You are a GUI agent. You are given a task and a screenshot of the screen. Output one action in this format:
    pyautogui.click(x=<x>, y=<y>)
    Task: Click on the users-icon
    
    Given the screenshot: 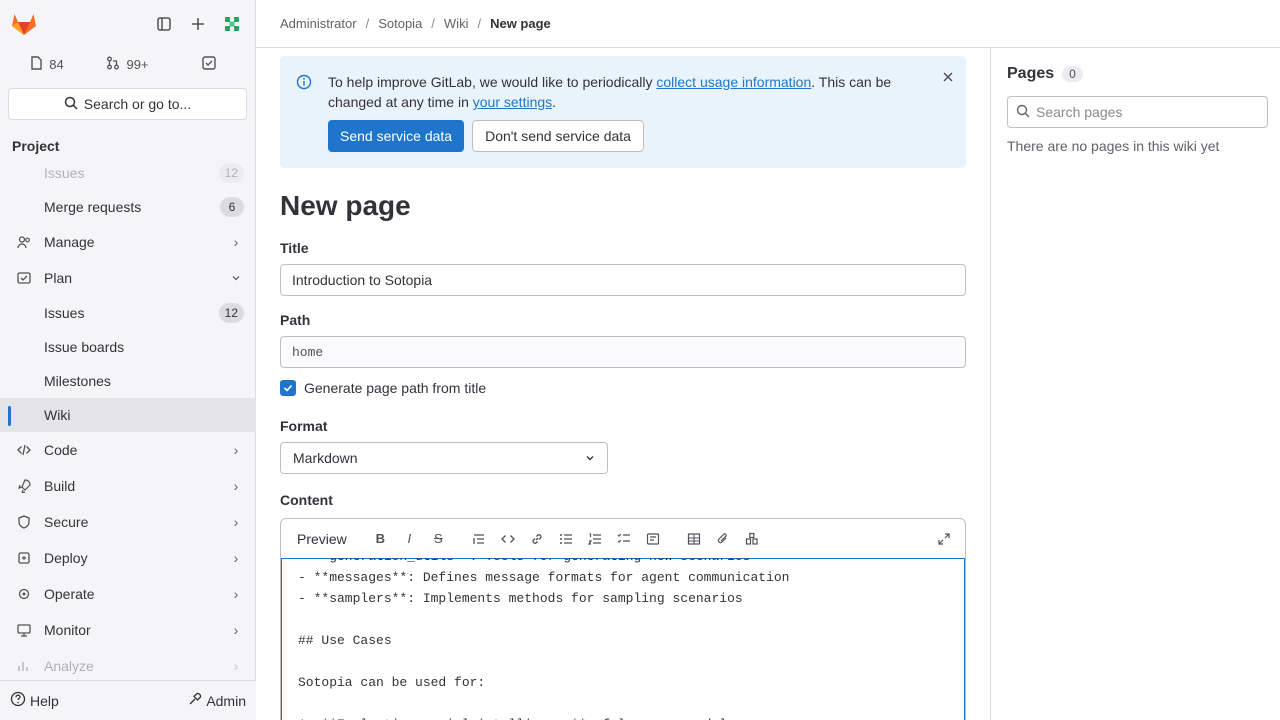 What is the action you would take?
    pyautogui.click(x=24, y=242)
    